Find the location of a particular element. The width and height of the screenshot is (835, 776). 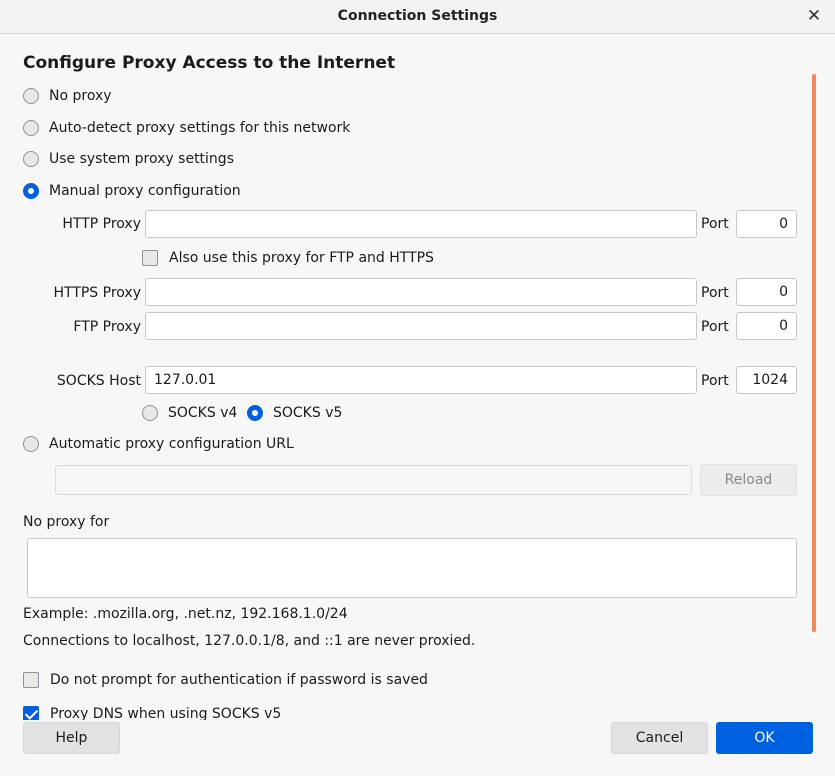

checkbox-label: Proxy DNS when using SOCKS v5 is located at coordinates (166, 713).